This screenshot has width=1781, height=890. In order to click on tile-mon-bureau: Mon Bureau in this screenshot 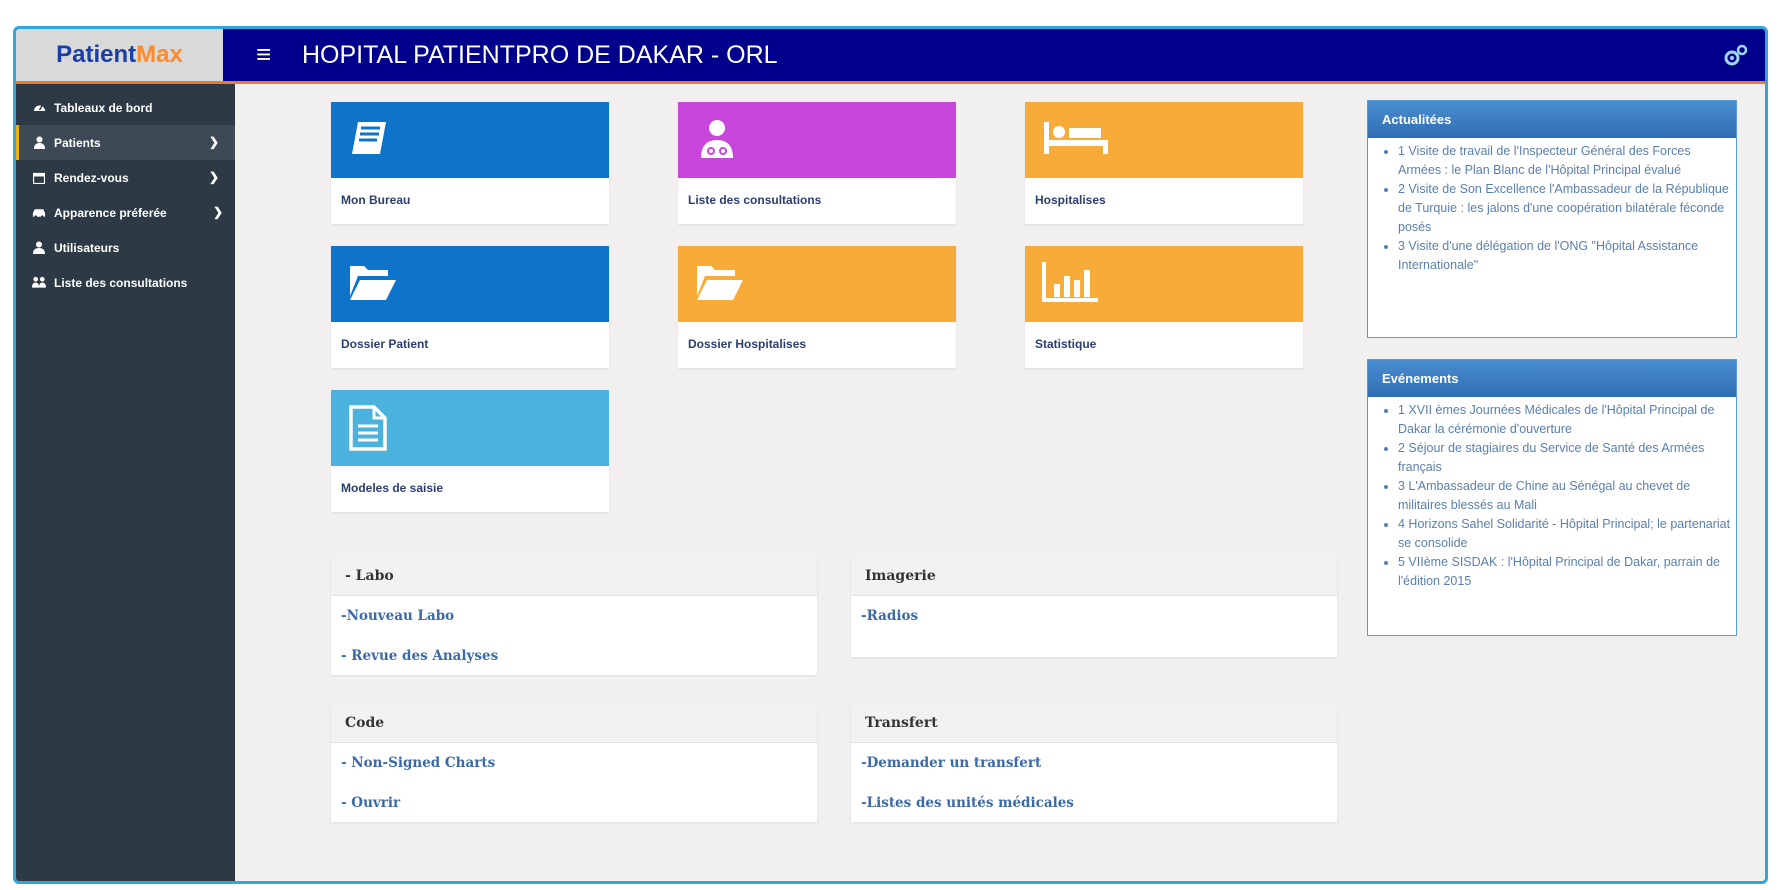, I will do `click(470, 163)`.